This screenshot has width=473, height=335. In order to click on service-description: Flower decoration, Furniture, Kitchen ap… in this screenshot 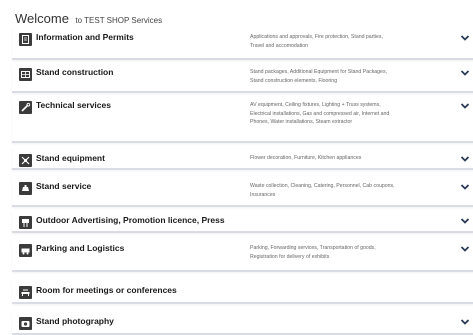, I will do `click(306, 158)`.